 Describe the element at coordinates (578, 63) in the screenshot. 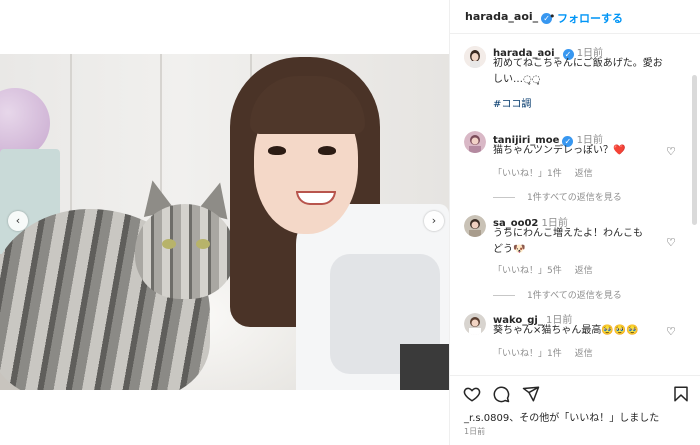

I see `caption-line: 初めてねこちゃんにご飯あげた。愛お` at that location.